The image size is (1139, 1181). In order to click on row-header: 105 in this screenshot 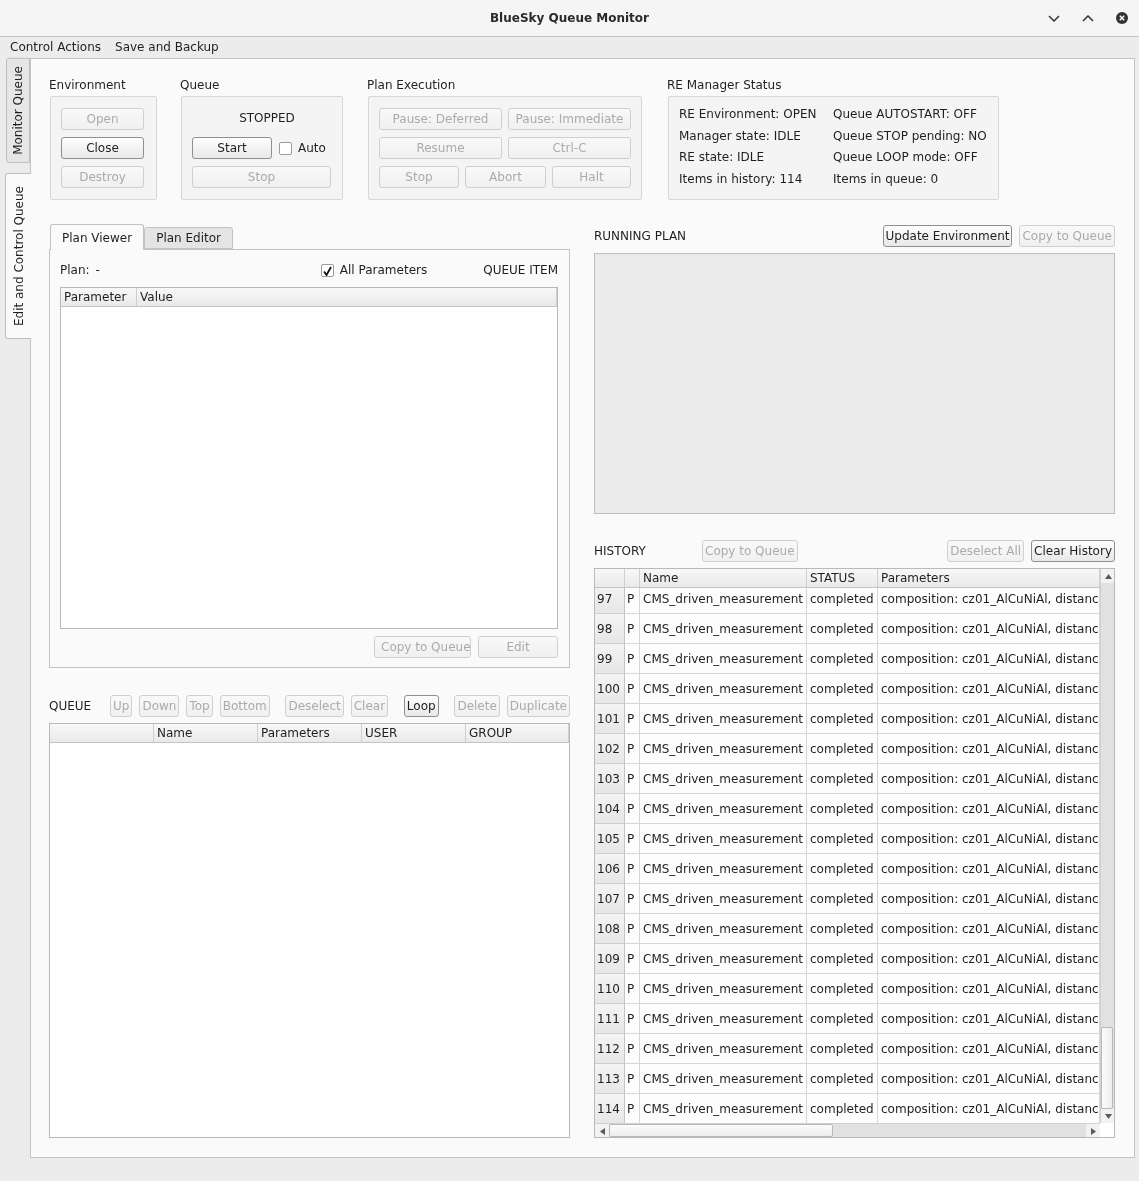, I will do `click(610, 839)`.